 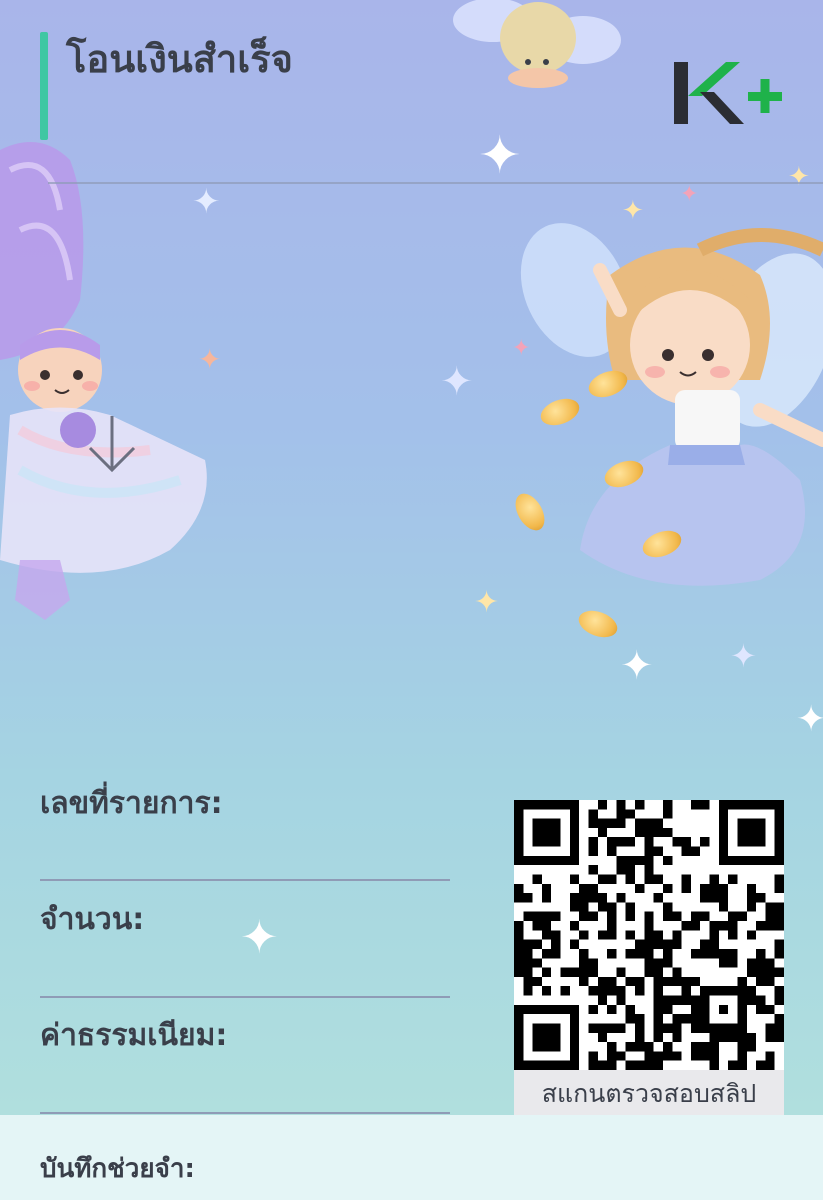 I want to click on page-title: โอนเงินสำเร็จ, so click(x=179, y=59).